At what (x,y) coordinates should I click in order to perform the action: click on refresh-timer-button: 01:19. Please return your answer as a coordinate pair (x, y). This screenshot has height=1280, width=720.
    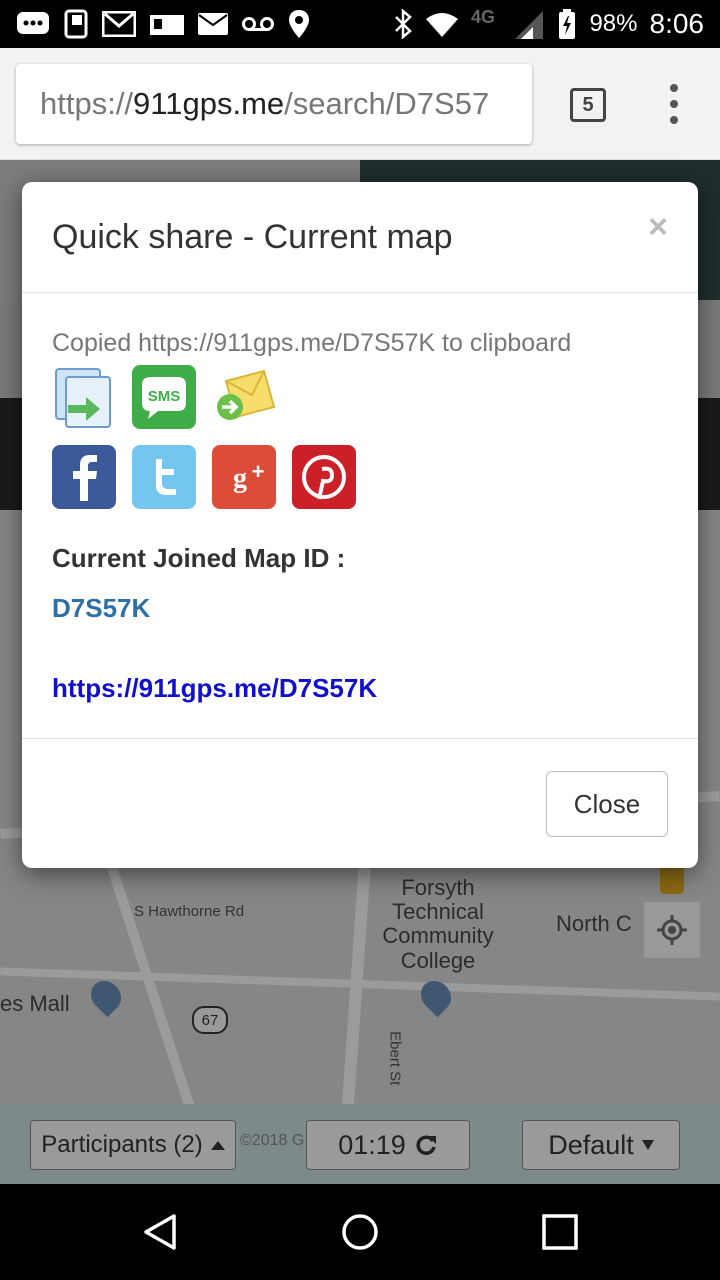
    Looking at the image, I should click on (388, 1145).